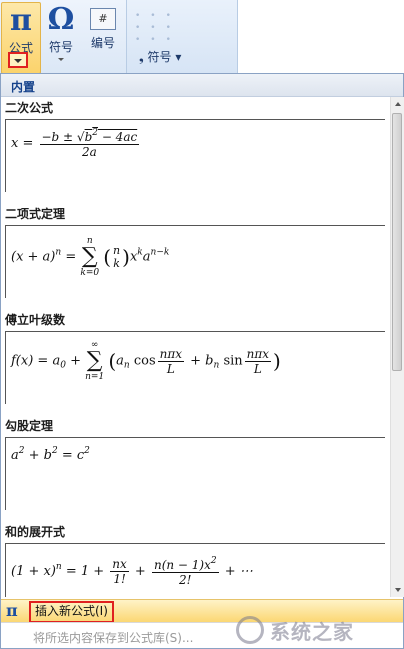 The image size is (404, 649). Describe the element at coordinates (158, 28) in the screenshot. I see `symbol-palette-placeholder: ••• ••• •••` at that location.